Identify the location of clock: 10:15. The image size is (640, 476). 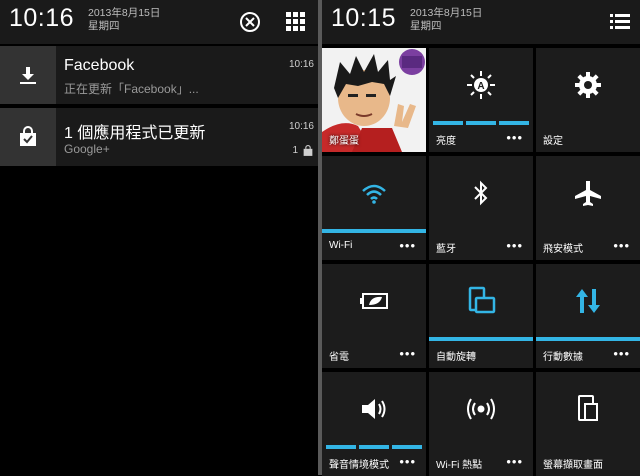
(364, 18).